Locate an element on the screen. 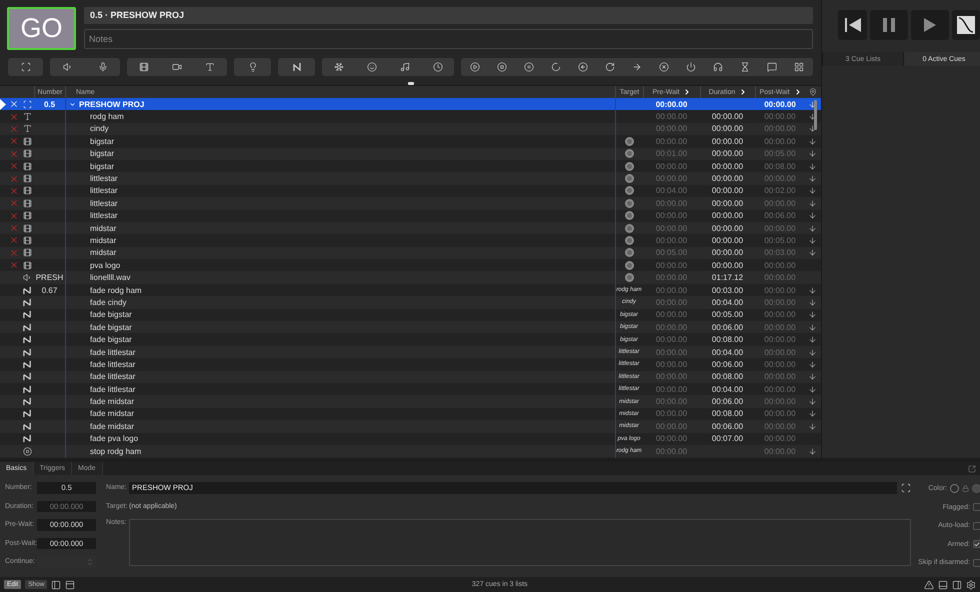 The width and height of the screenshot is (980, 592). arrow-right-icon is located at coordinates (637, 67).